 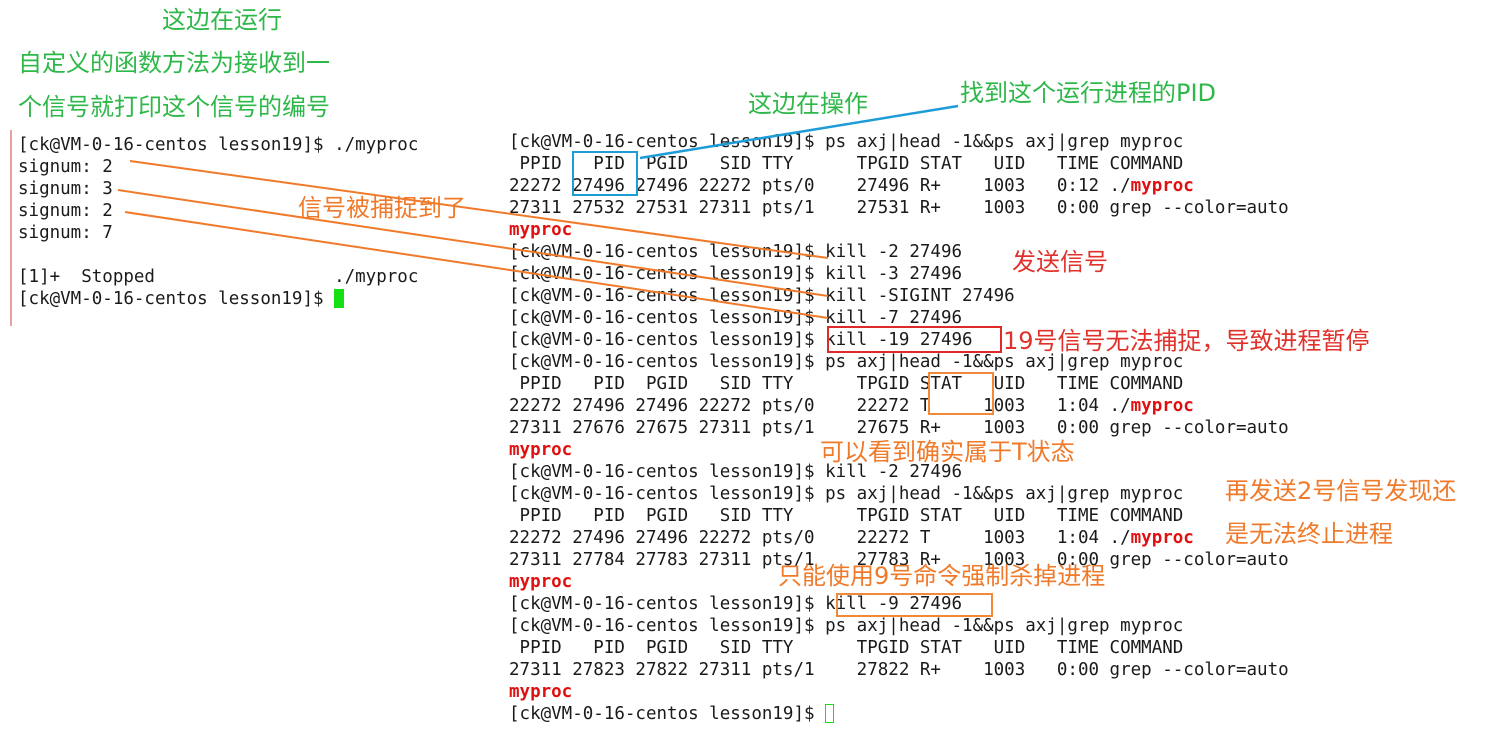 What do you see at coordinates (174, 63) in the screenshot?
I see `note-handler-line1: 自定义的函数方法为接收到一` at bounding box center [174, 63].